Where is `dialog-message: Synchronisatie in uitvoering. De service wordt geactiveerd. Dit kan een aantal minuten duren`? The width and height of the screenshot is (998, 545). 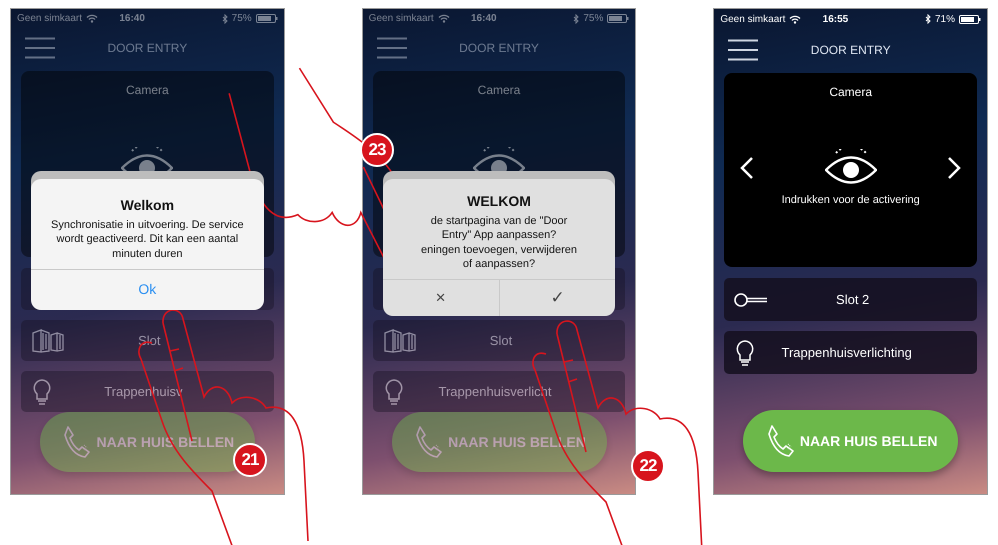
dialog-message: Synchronisatie in uitvoering. De service wordt geactiveerd. Dit kan een aantal minuten duren is located at coordinates (147, 240).